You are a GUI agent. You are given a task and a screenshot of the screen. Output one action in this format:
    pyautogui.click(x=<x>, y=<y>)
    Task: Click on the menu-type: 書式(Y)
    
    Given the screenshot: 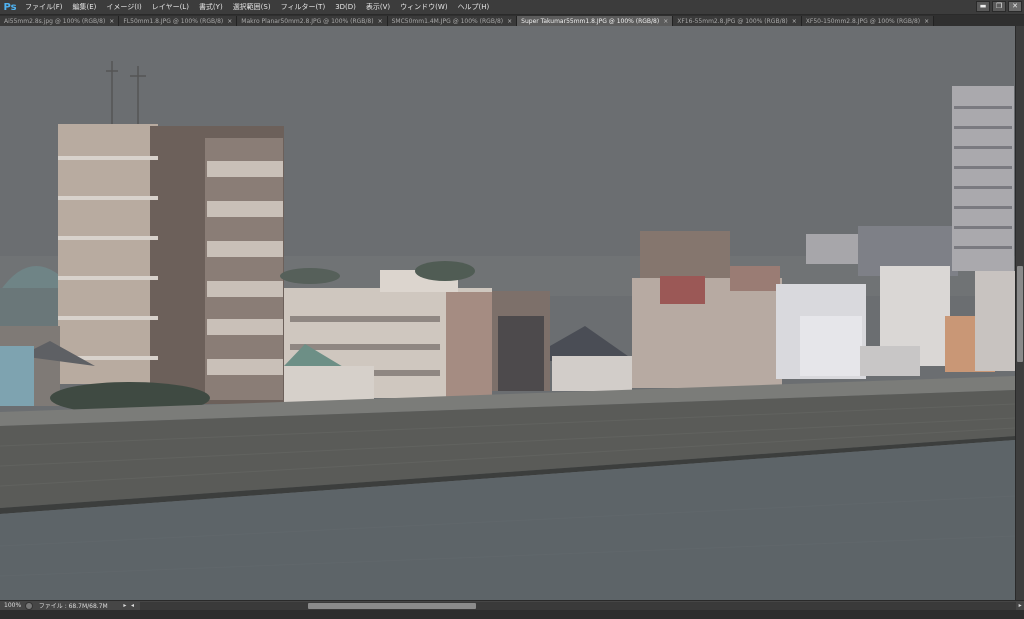 What is the action you would take?
    pyautogui.click(x=211, y=7)
    